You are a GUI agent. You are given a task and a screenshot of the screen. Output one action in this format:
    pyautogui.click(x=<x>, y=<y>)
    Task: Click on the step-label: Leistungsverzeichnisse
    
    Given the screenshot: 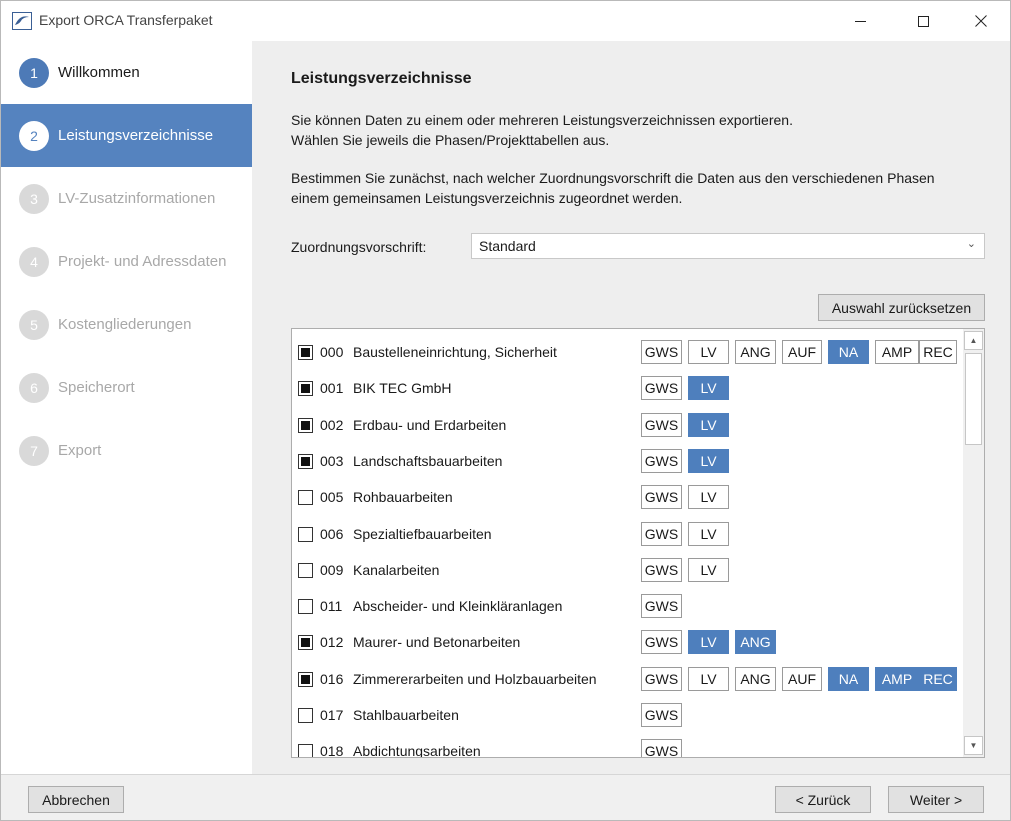 What is the action you would take?
    pyautogui.click(x=136, y=135)
    